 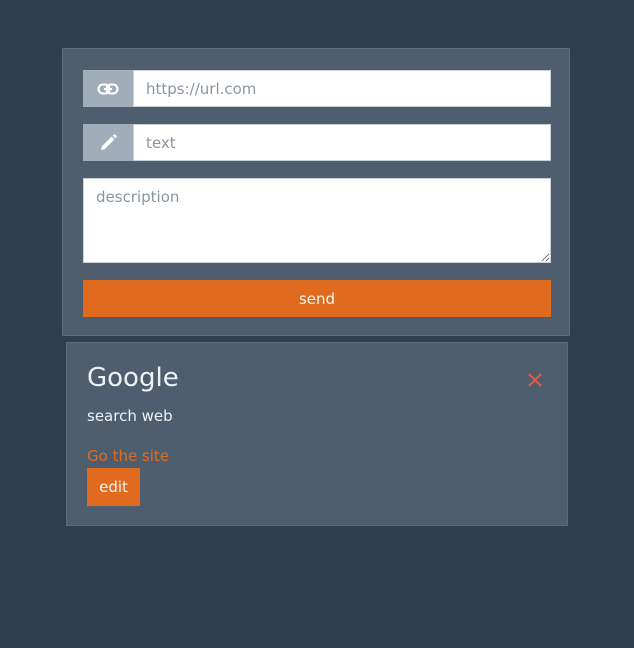 What do you see at coordinates (113, 487) in the screenshot?
I see `edit-button: edit` at bounding box center [113, 487].